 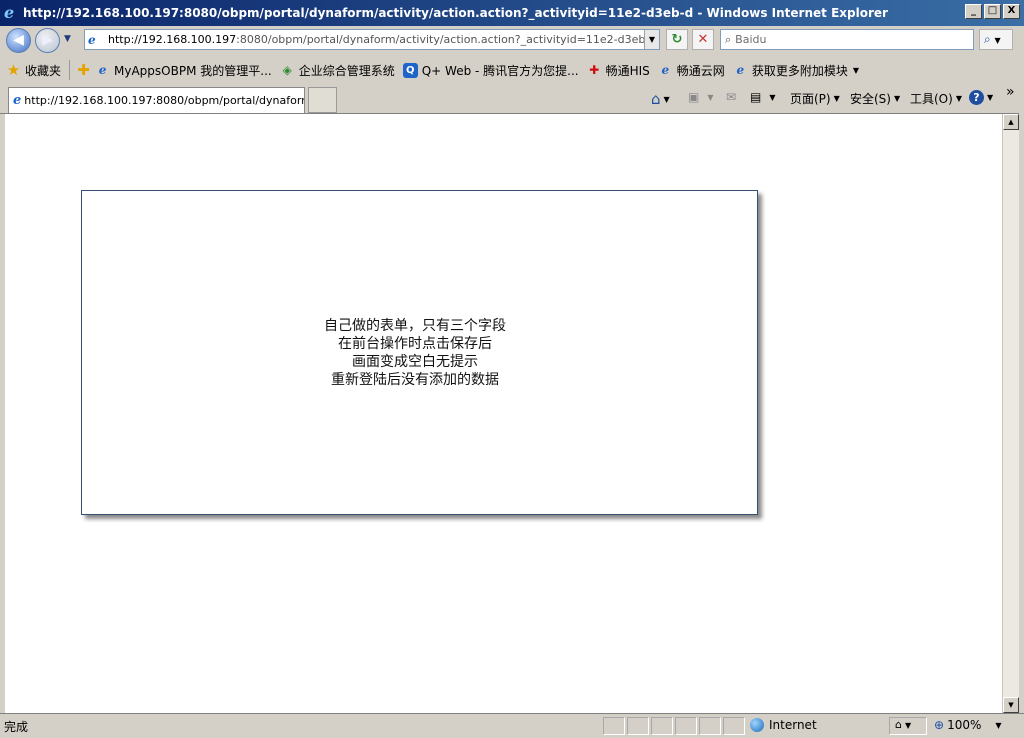 What do you see at coordinates (931, 99) in the screenshot?
I see `tools-menu-label: 工具(O)` at bounding box center [931, 99].